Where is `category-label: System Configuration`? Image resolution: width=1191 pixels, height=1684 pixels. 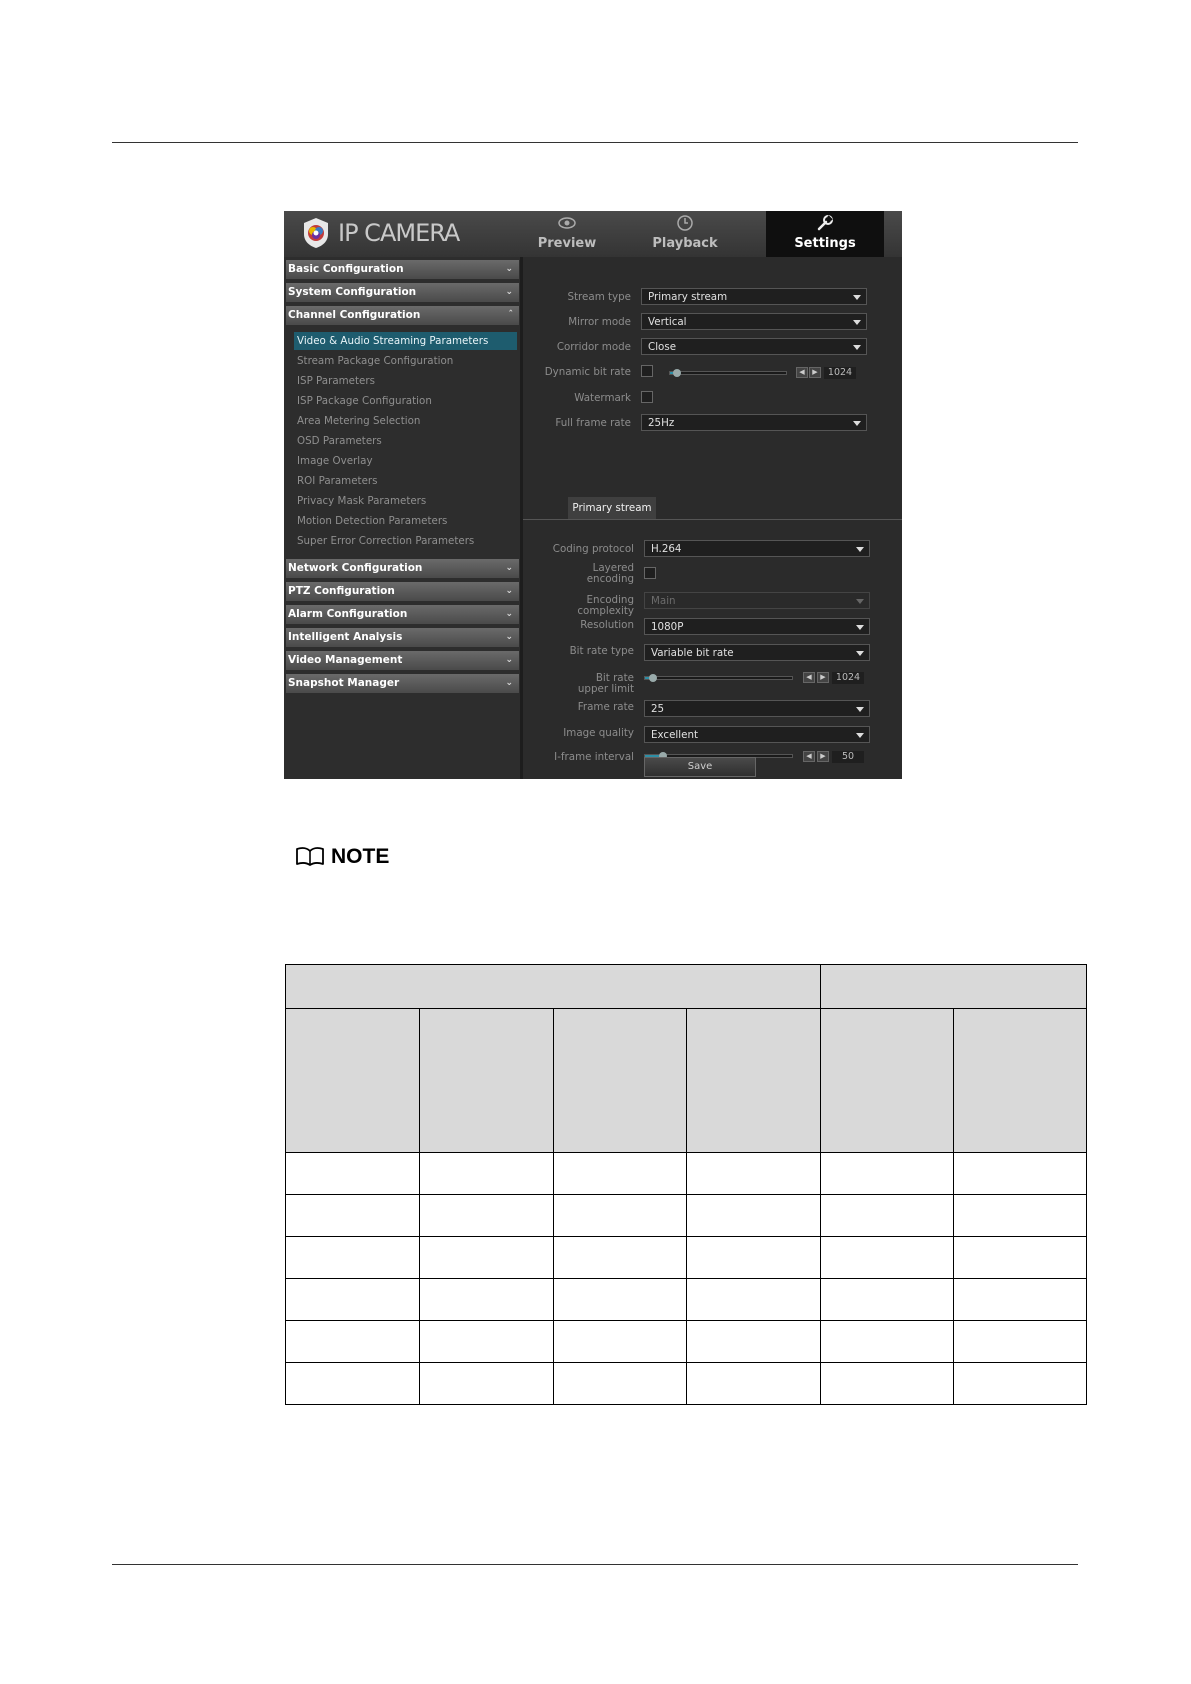
category-label: System Configuration is located at coordinates (352, 292).